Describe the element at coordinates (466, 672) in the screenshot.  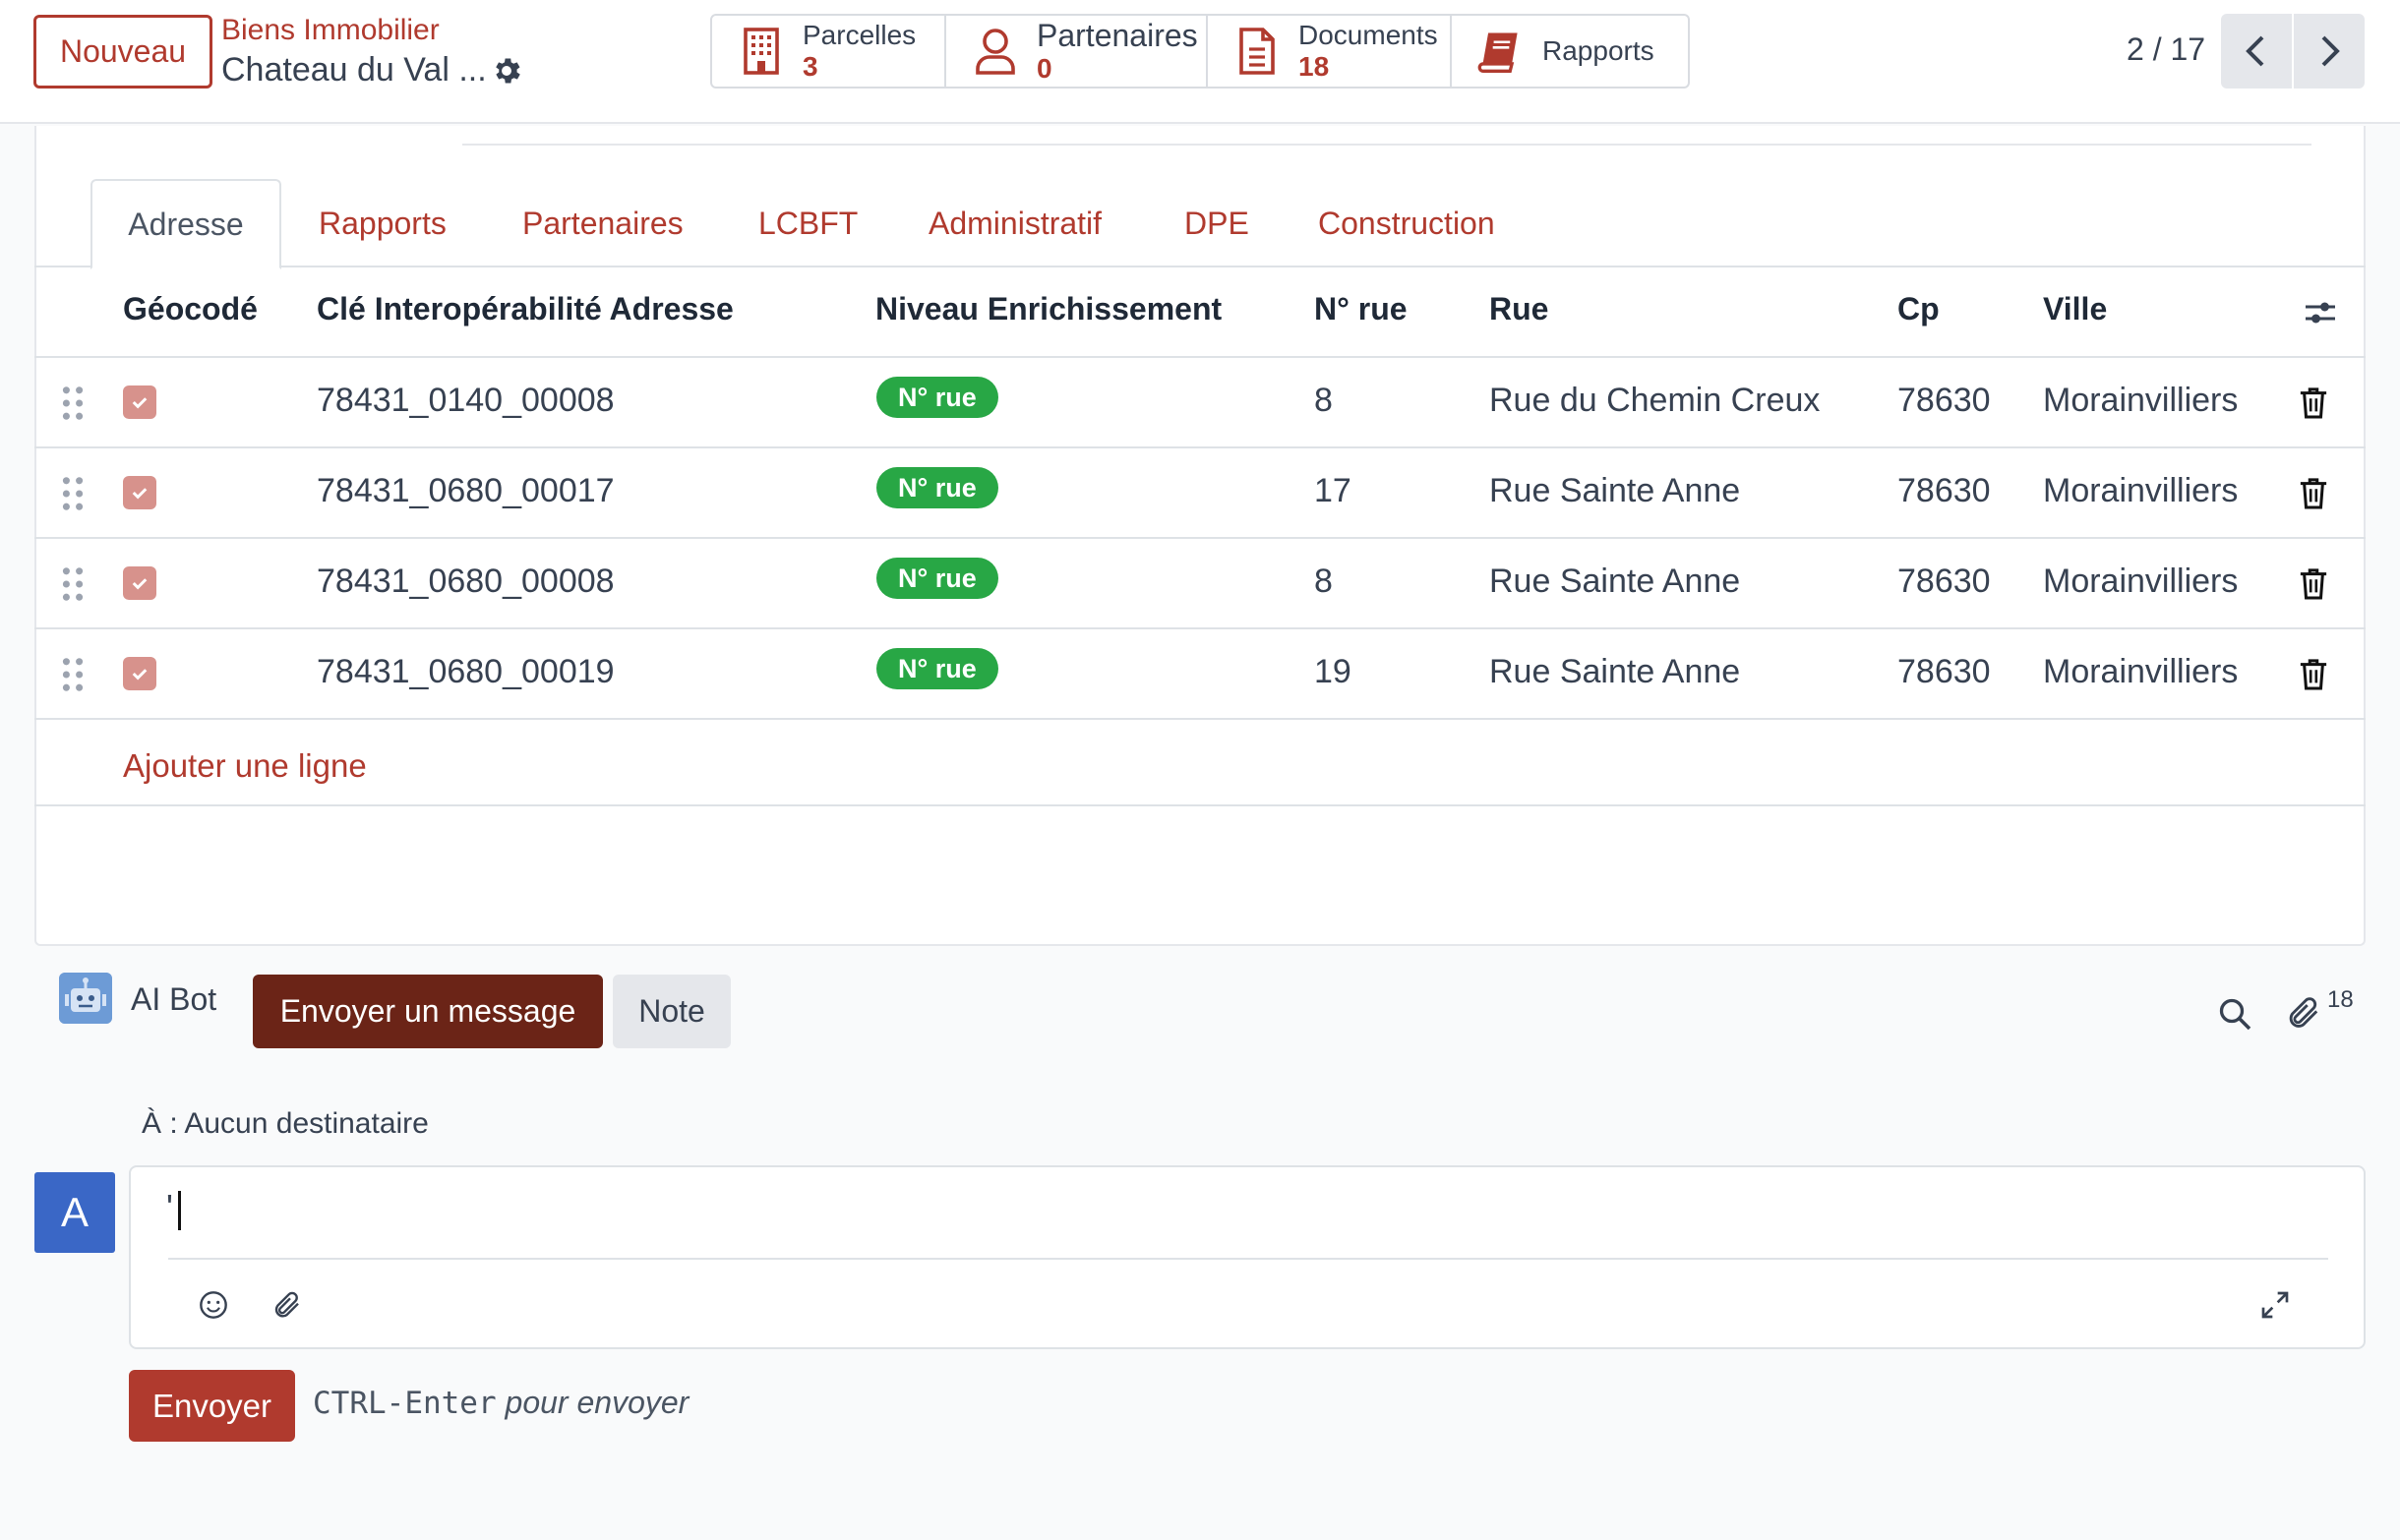
I see `cell-cle: 78431_0680_00019` at that location.